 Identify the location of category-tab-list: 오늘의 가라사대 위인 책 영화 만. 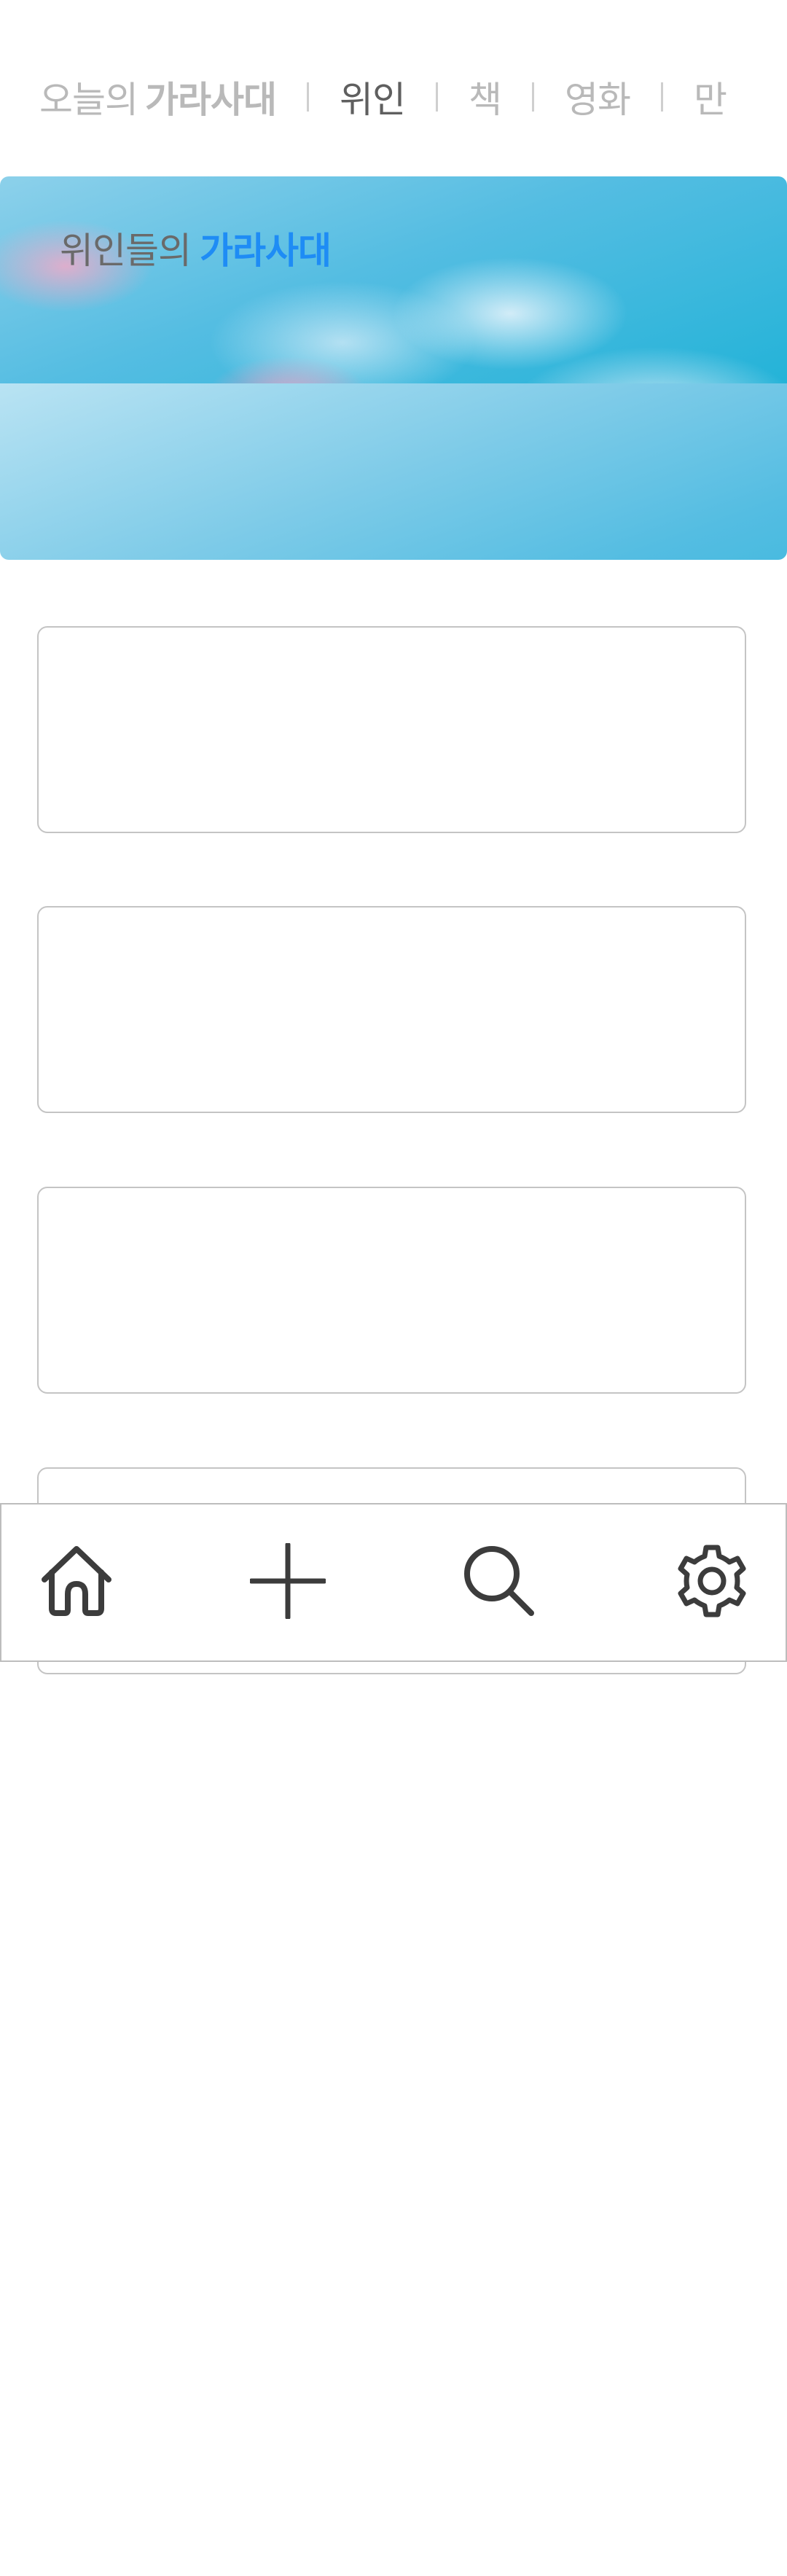
(383, 97).